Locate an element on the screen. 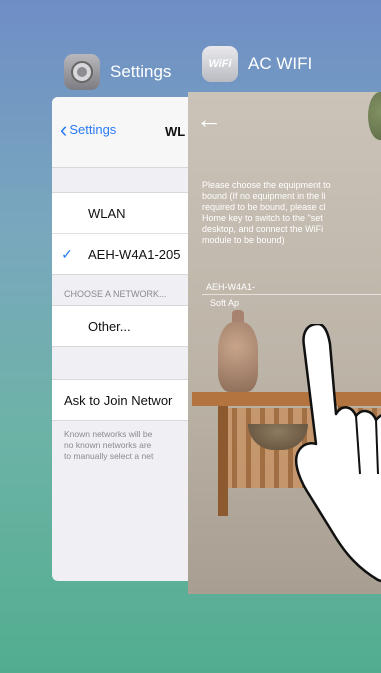  instruction-line: module to be bound) is located at coordinates (243, 240).